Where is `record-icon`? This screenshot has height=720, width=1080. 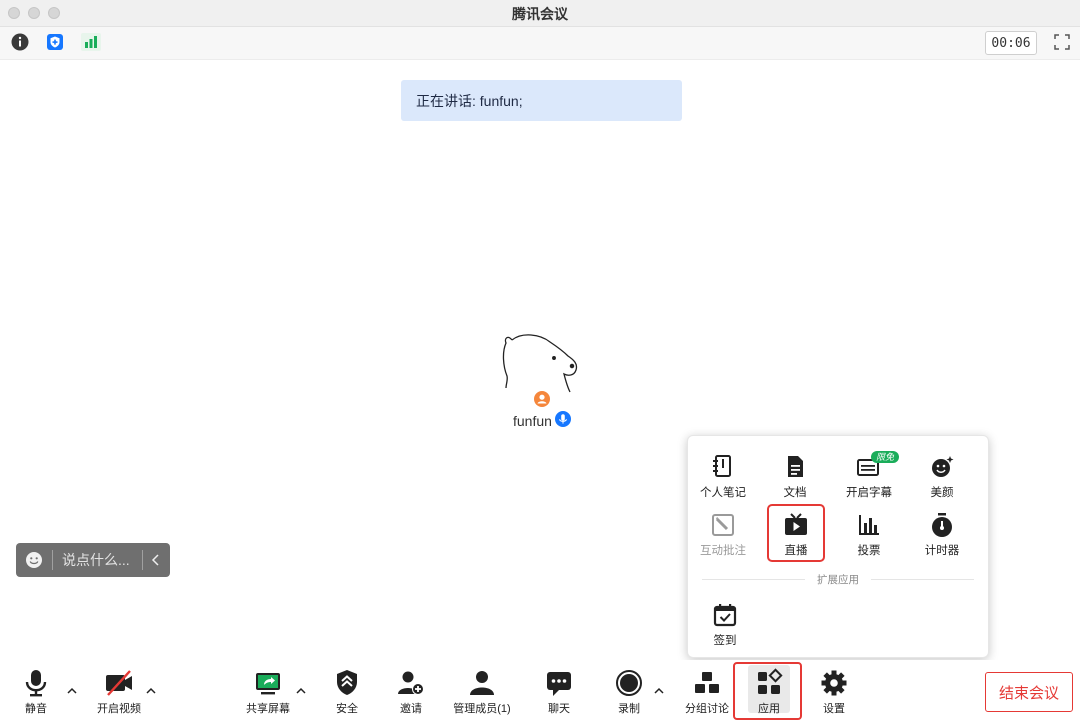 record-icon is located at coordinates (629, 683).